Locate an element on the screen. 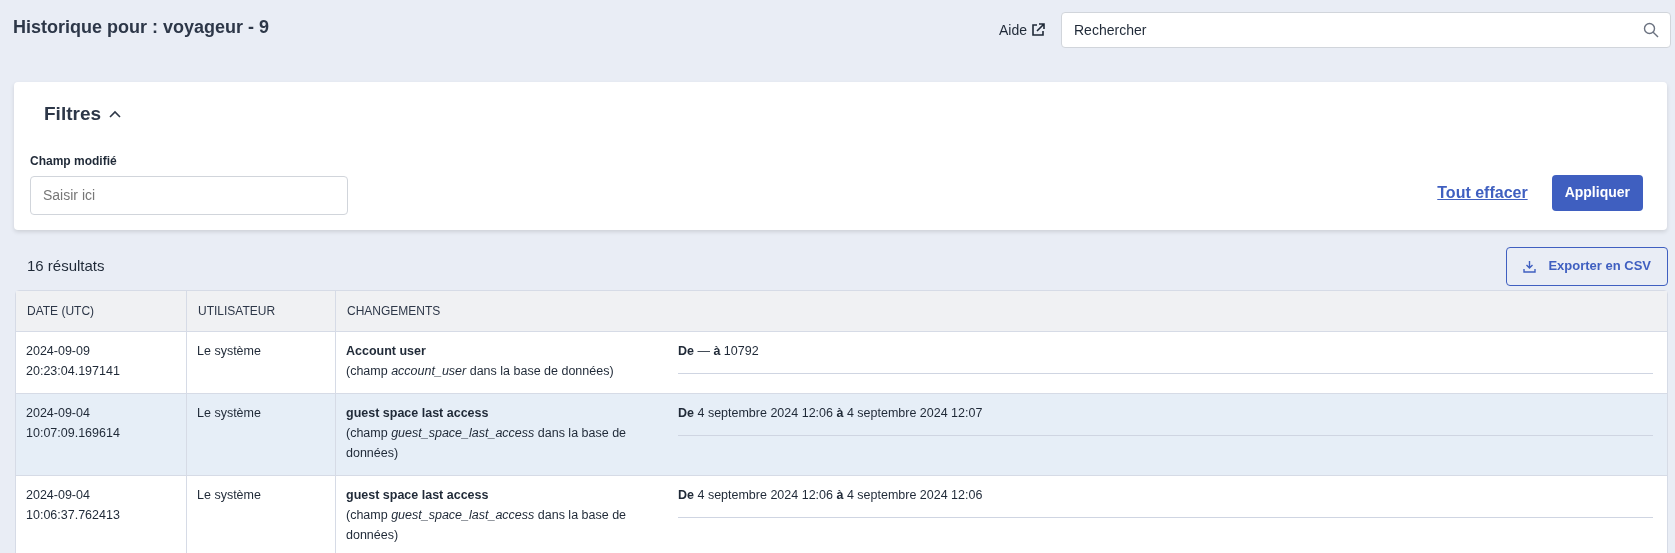 The width and height of the screenshot is (1675, 553). page-title: Historique pour : voyageur - 9 is located at coordinates (141, 27).